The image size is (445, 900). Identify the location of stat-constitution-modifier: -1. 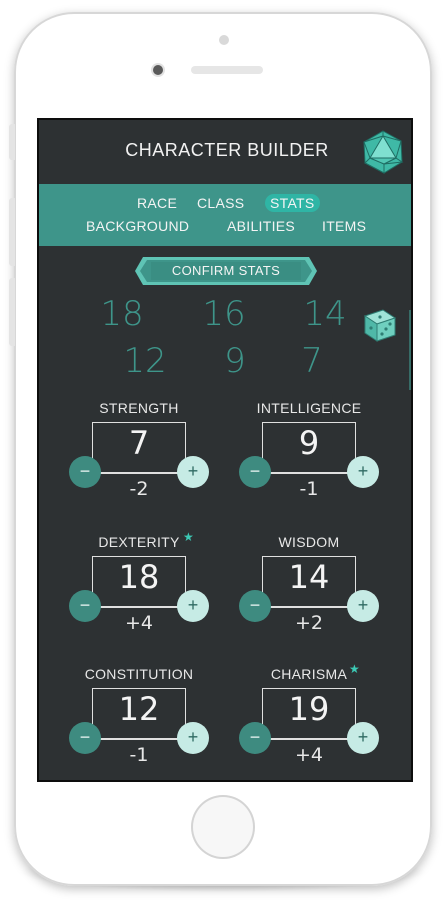
(139, 755).